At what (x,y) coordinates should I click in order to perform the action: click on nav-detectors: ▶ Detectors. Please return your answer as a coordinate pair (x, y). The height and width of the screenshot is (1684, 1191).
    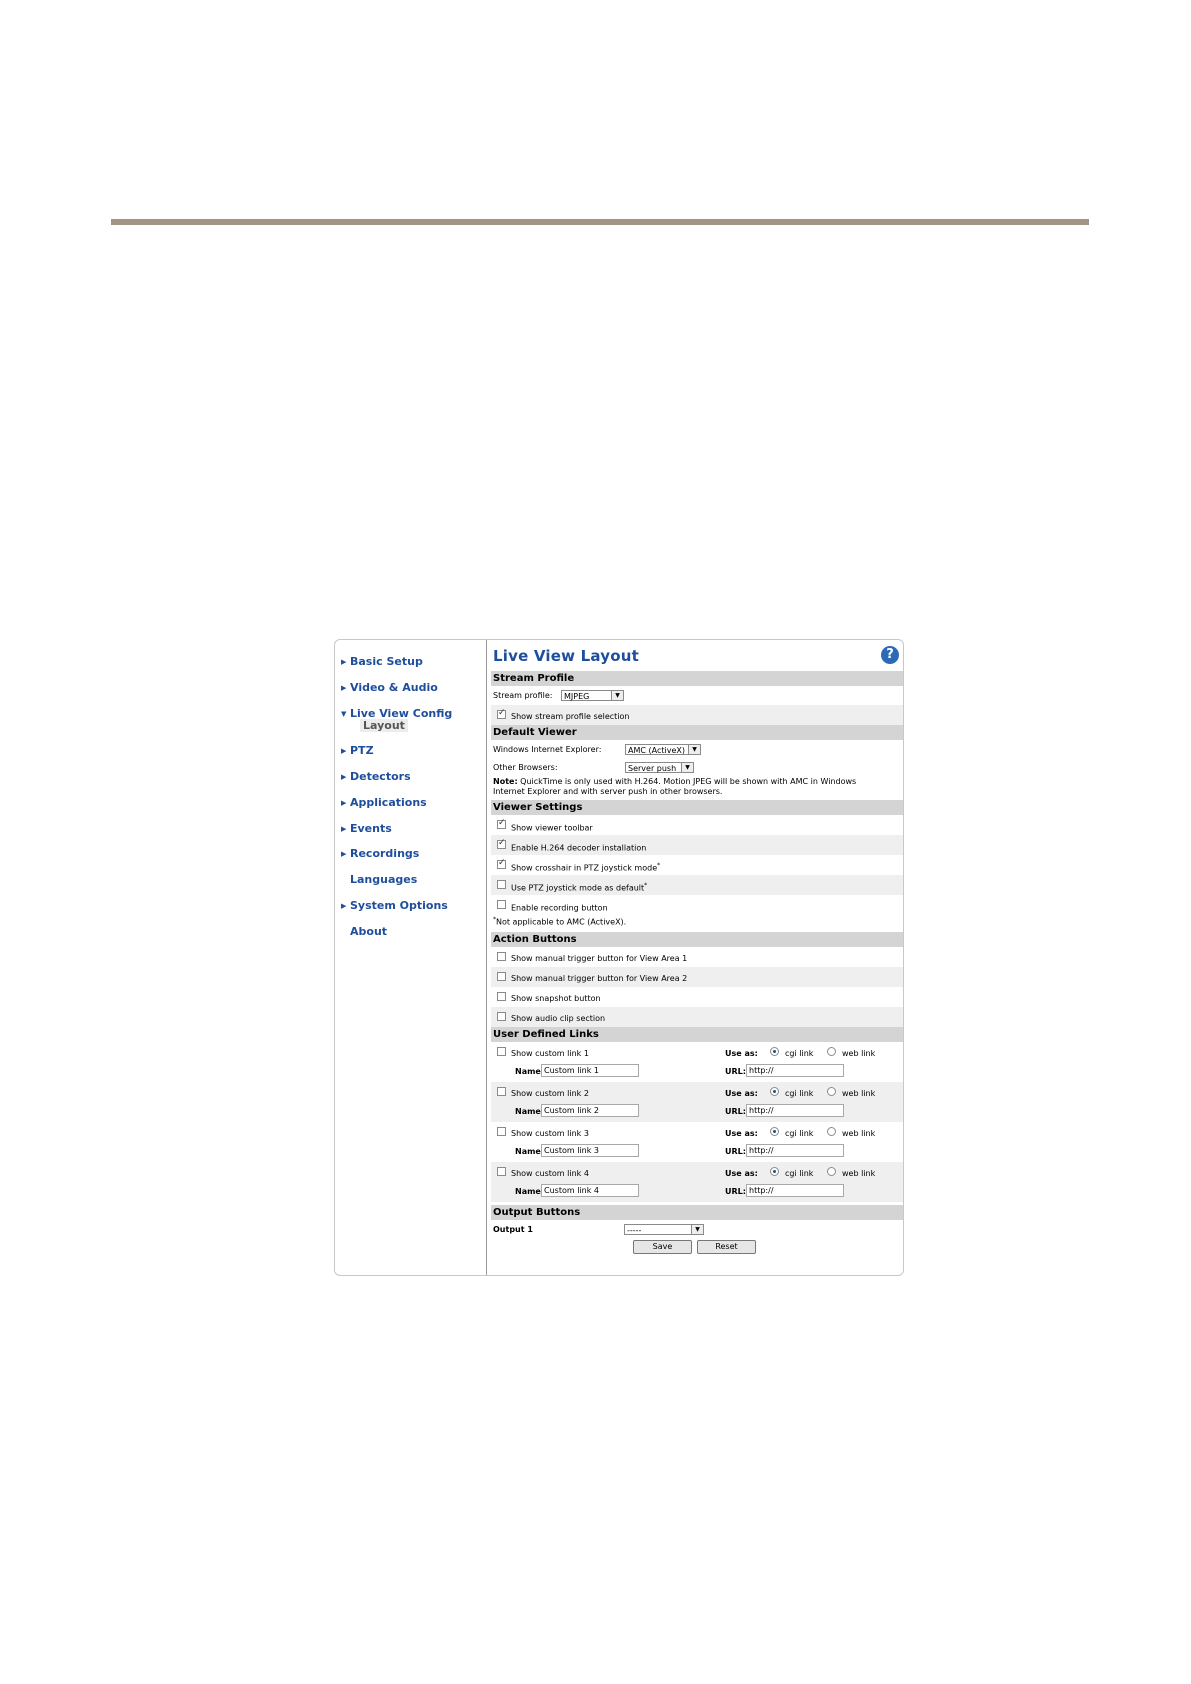
    Looking at the image, I should click on (376, 776).